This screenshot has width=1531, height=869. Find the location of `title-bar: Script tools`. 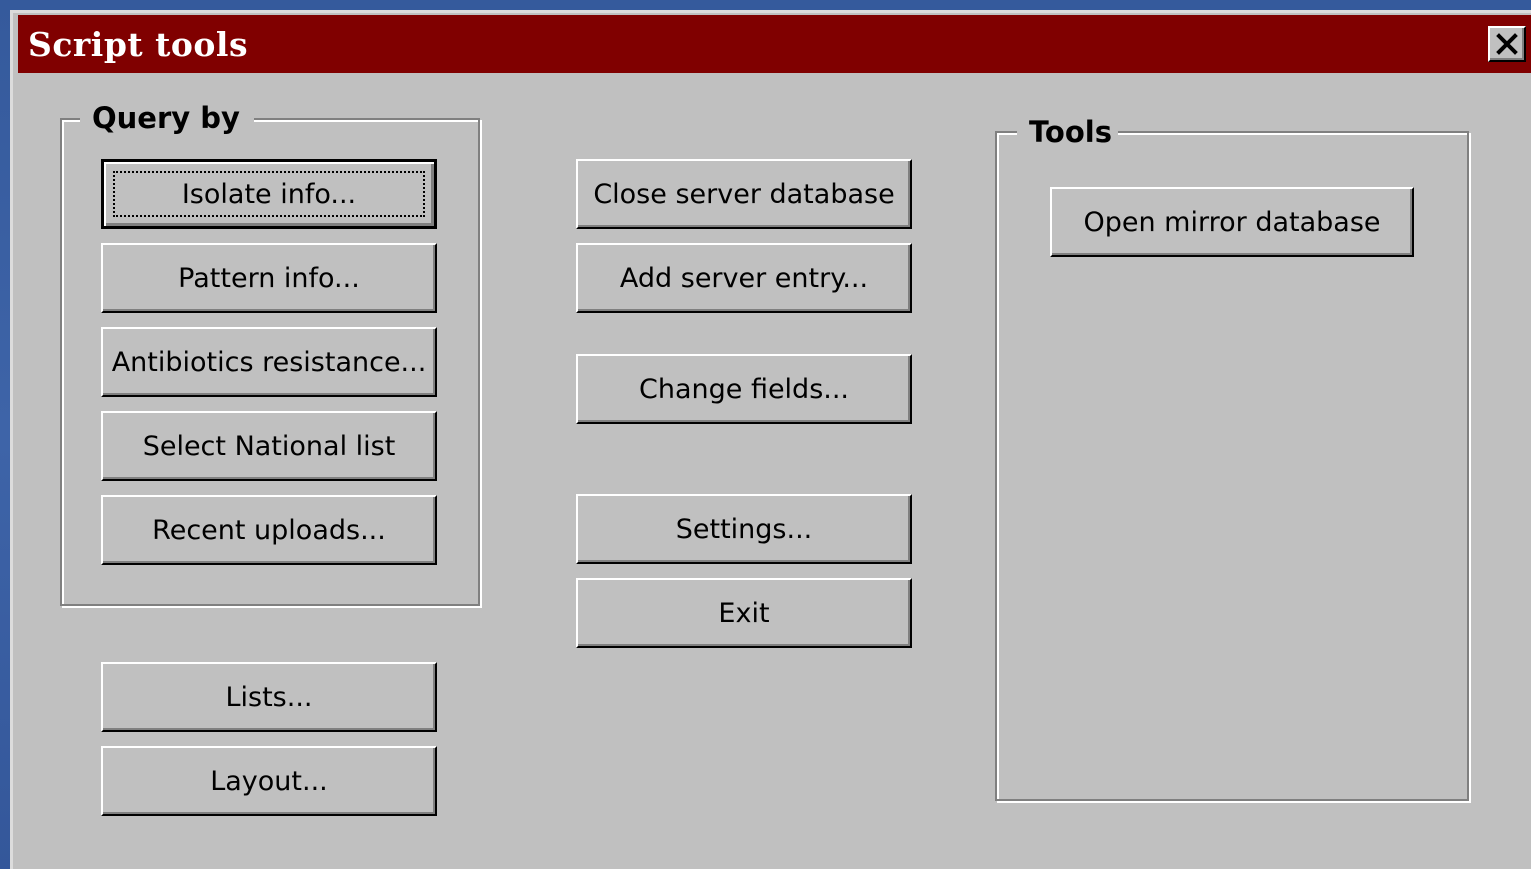

title-bar: Script tools is located at coordinates (774, 44).